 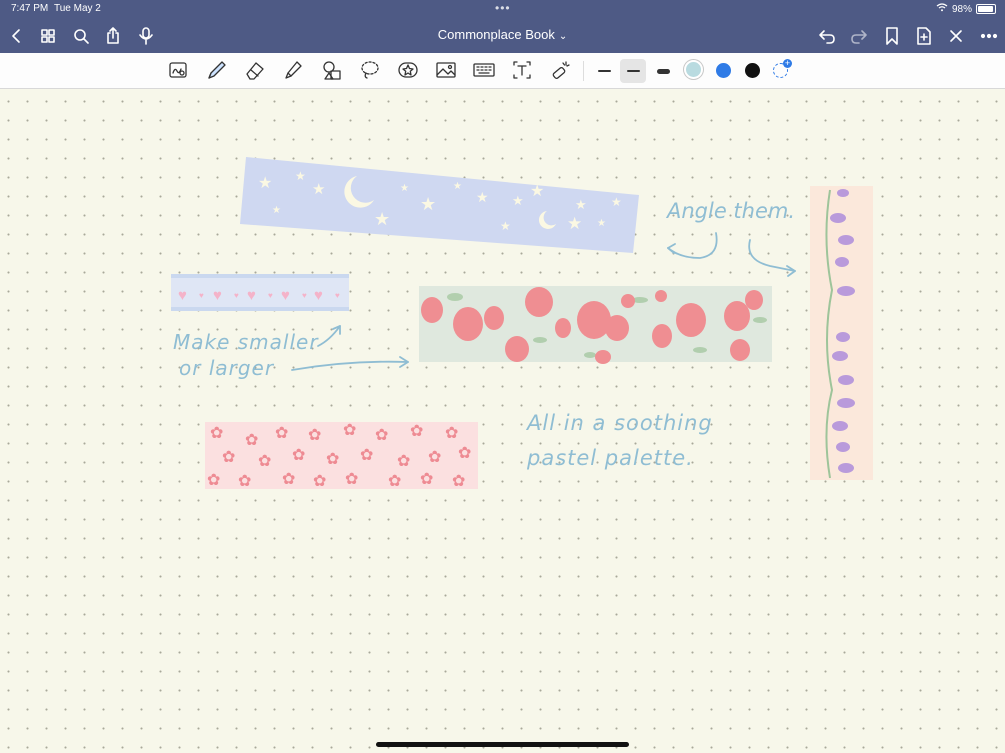 What do you see at coordinates (439, 205) in the screenshot?
I see `washi-tape-stars: ★ ★ ★★ ★★ ★★ ★★ ★★ ★★ ★★` at bounding box center [439, 205].